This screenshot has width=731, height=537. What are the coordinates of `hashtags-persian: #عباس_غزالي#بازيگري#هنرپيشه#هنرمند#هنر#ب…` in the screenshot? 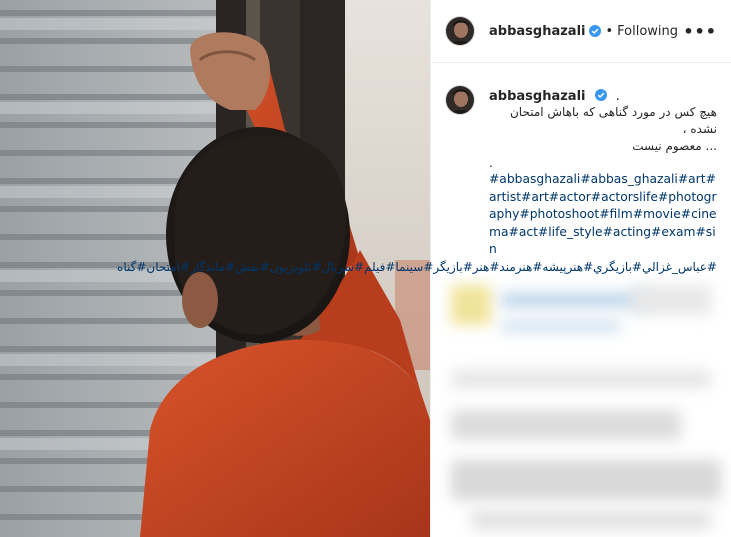 It's located at (417, 268).